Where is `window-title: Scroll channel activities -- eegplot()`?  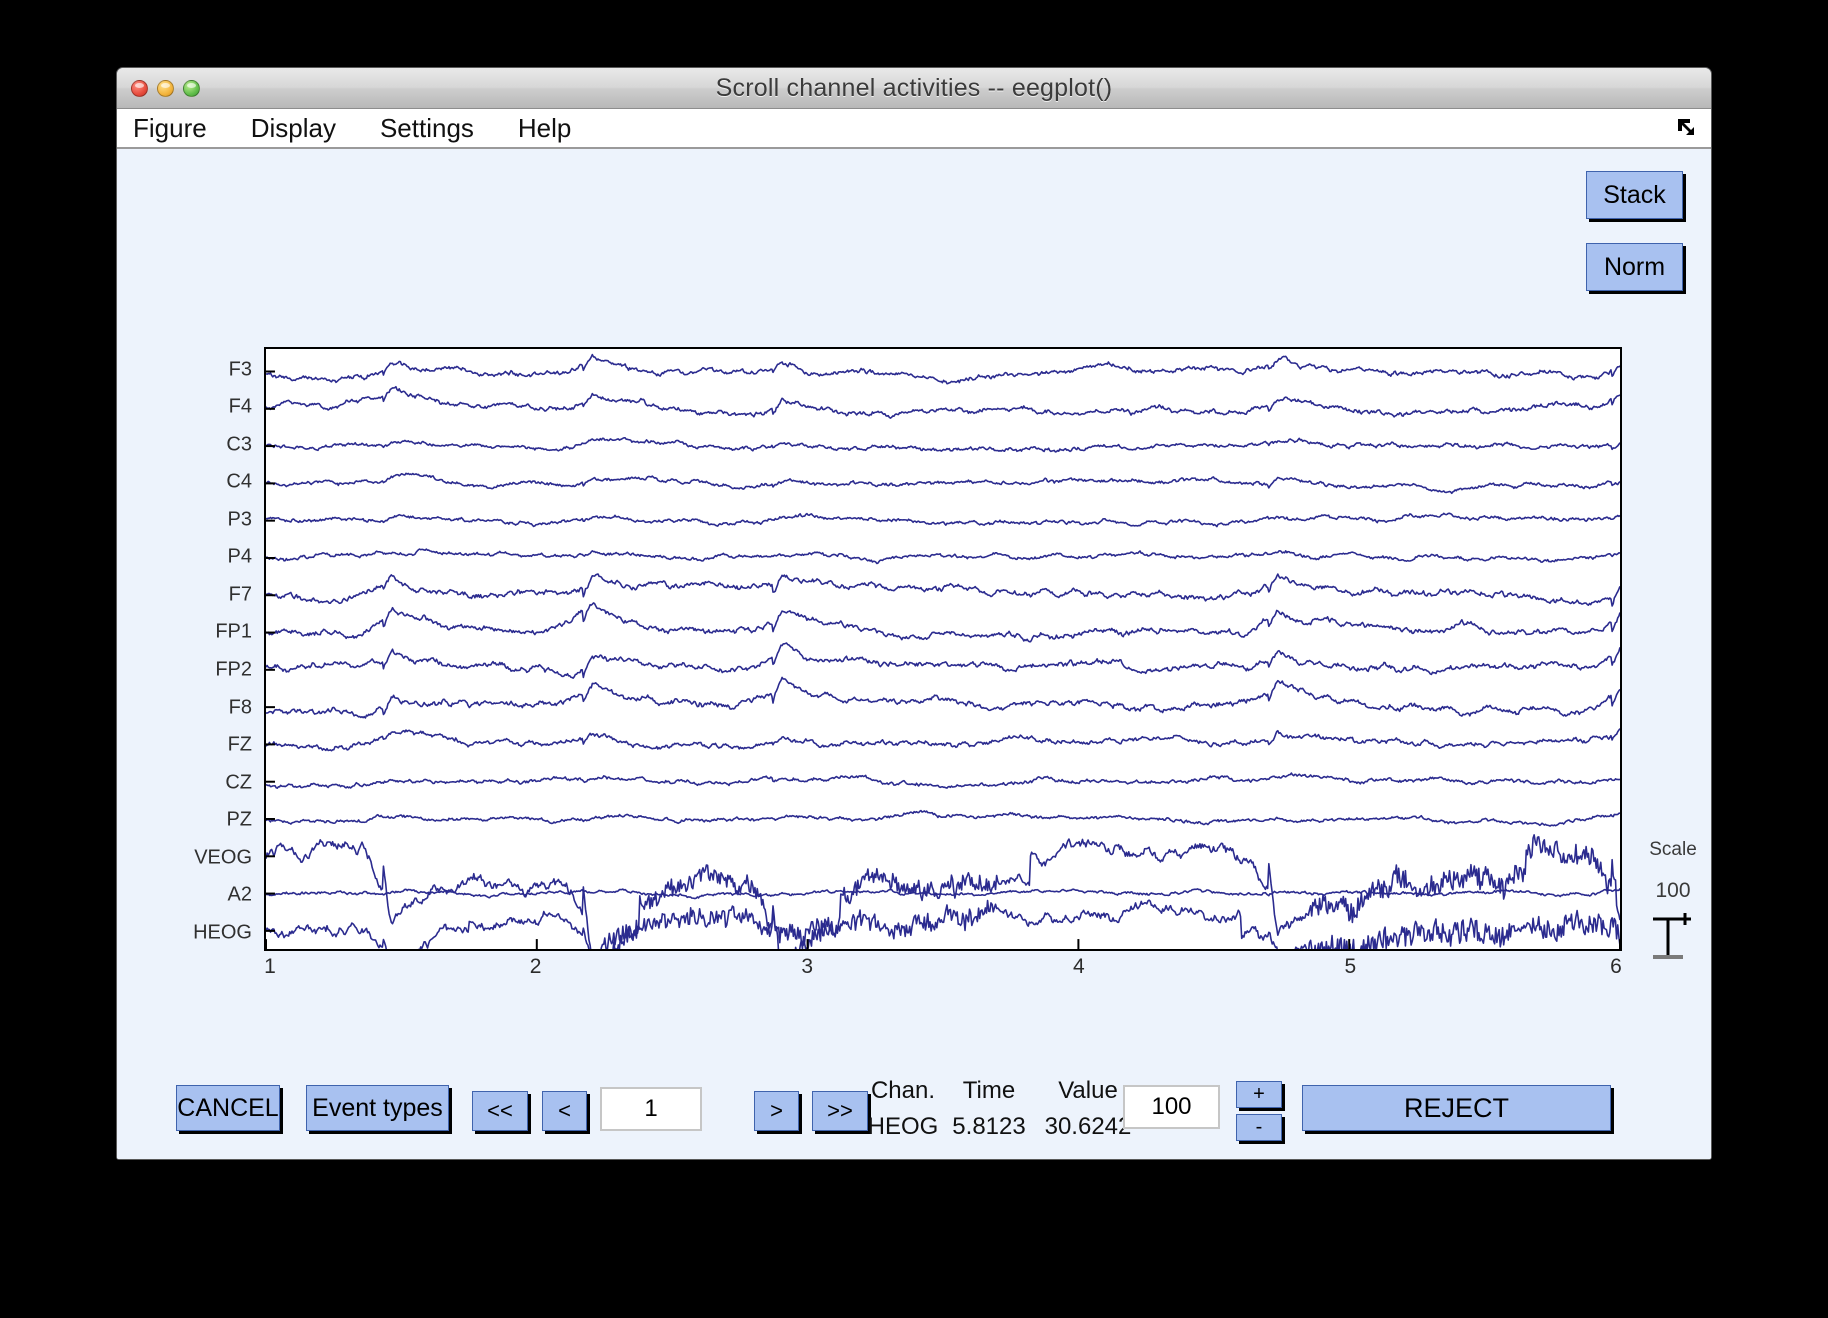 window-title: Scroll channel activities -- eegplot() is located at coordinates (914, 88).